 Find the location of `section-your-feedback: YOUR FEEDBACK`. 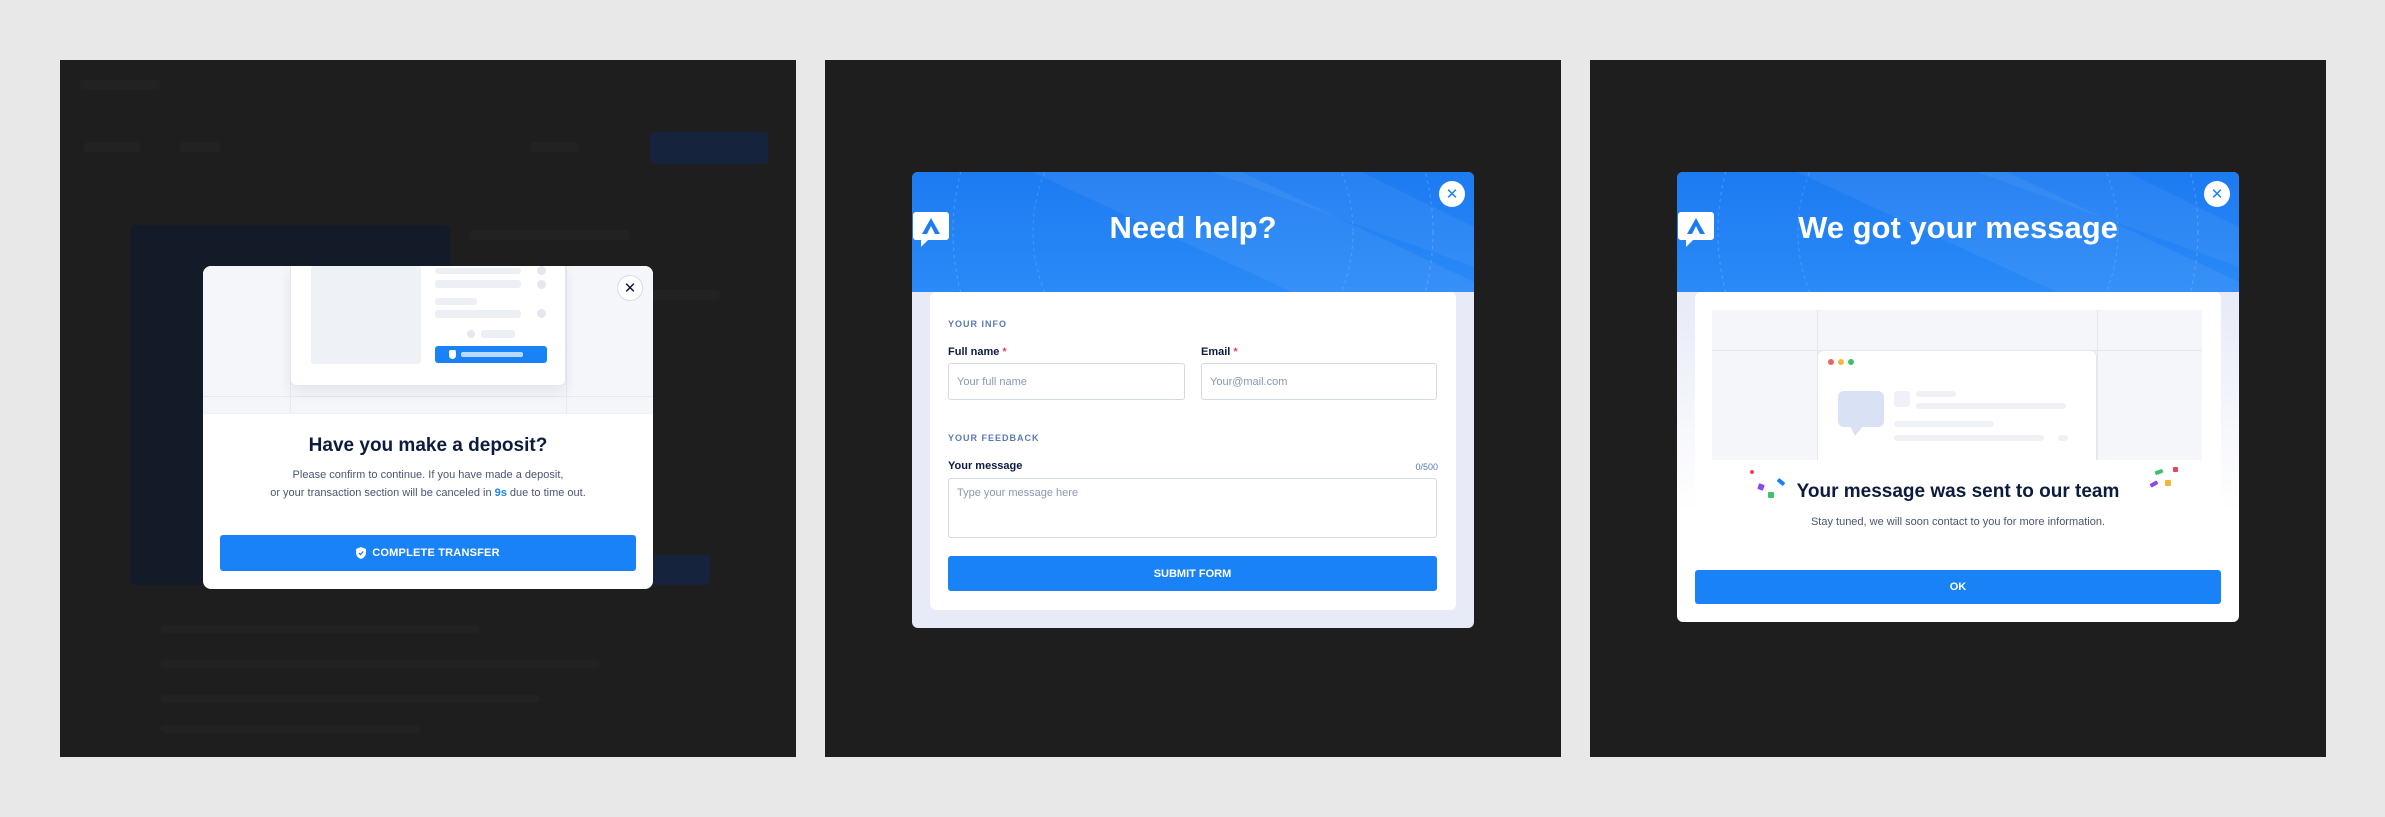

section-your-feedback: YOUR FEEDBACK is located at coordinates (994, 438).